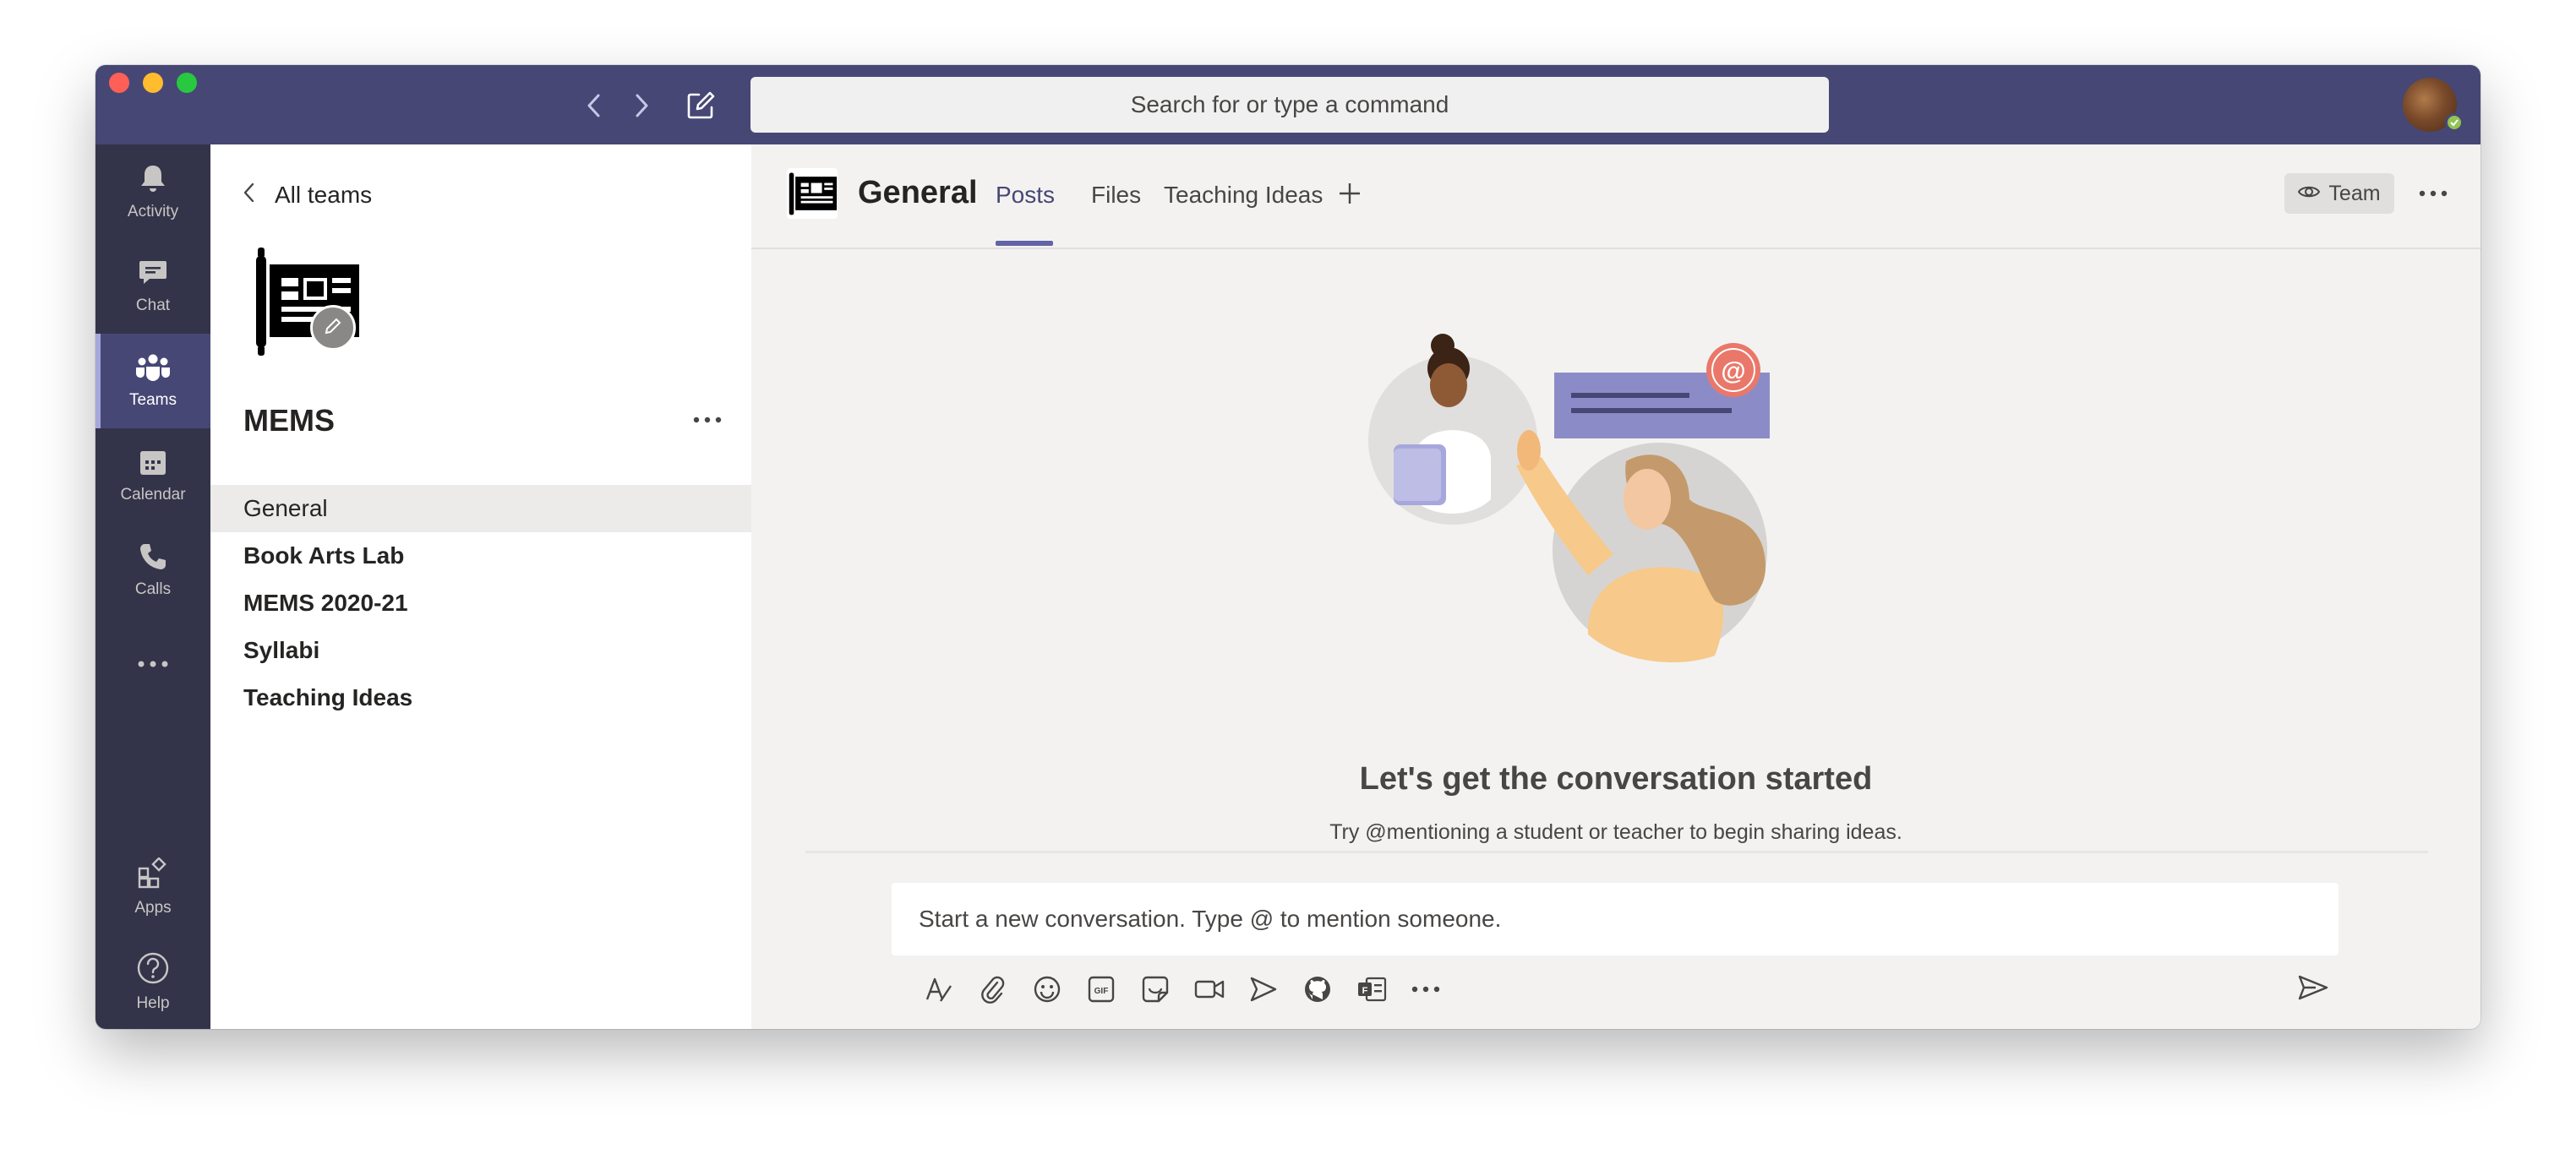 The height and width of the screenshot is (1154, 2576). Describe the element at coordinates (153, 181) in the screenshot. I see `bell-icon` at that location.